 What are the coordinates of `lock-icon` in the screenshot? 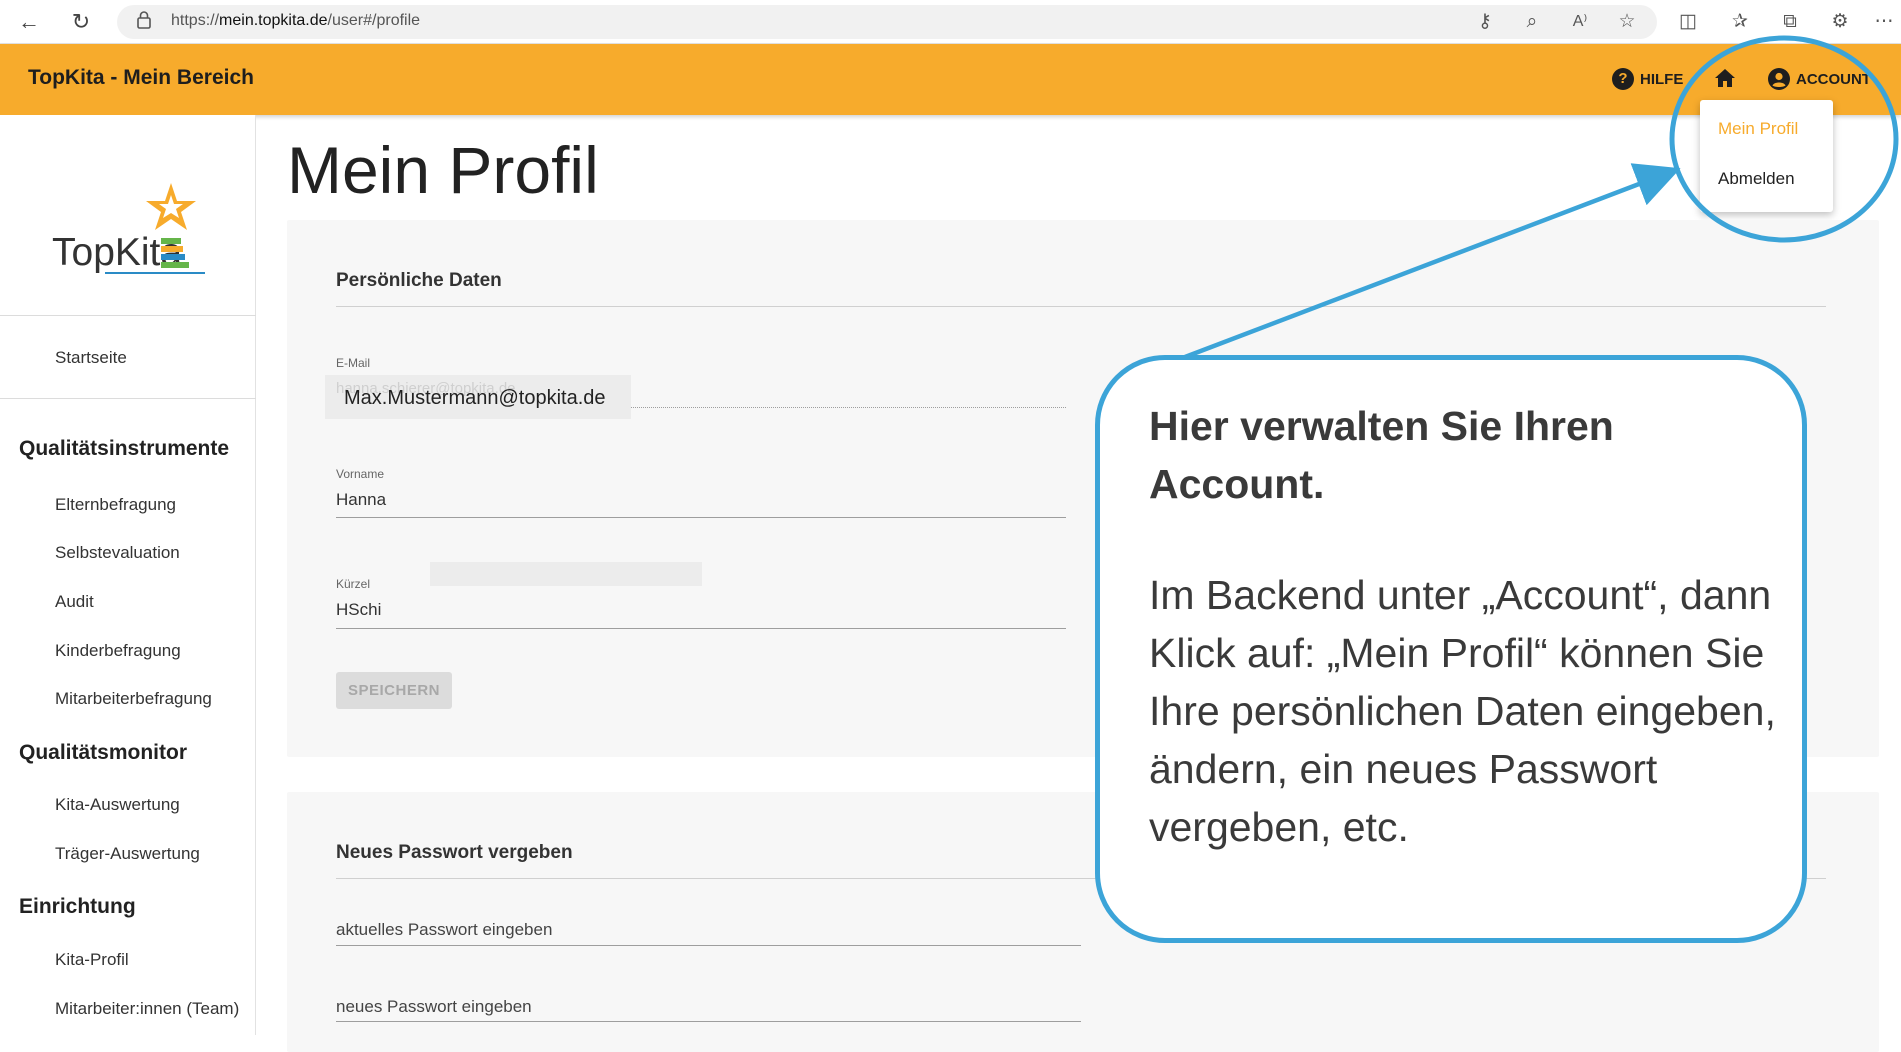 It's located at (144, 20).